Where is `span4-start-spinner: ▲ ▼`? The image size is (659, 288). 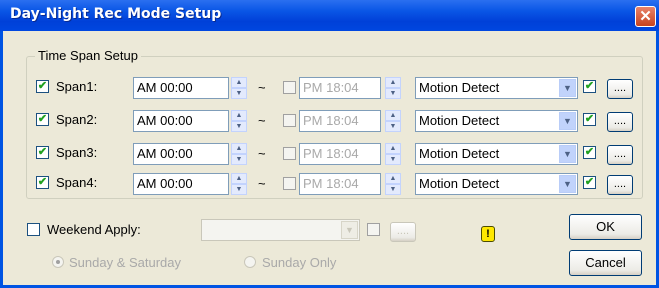 span4-start-spinner: ▲ ▼ is located at coordinates (239, 184).